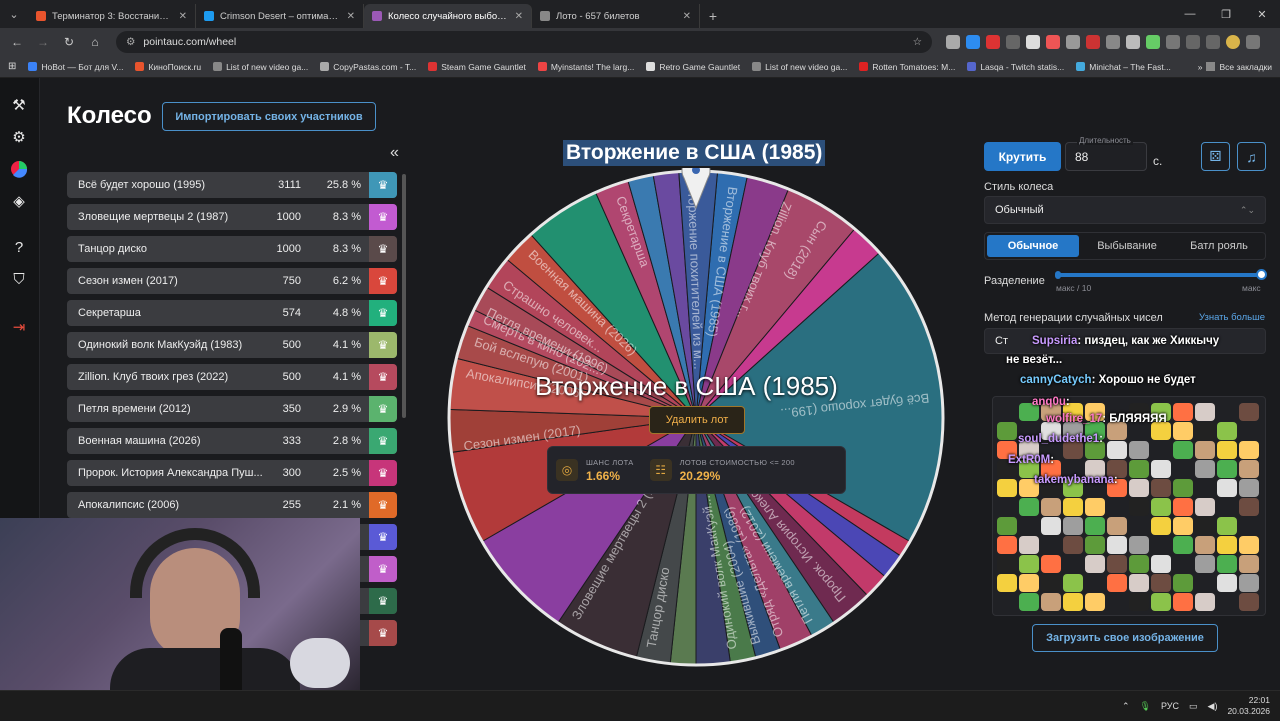 This screenshot has height=721, width=1280. What do you see at coordinates (1170, 706) in the screenshot?
I see `language-indicator: РУС` at bounding box center [1170, 706].